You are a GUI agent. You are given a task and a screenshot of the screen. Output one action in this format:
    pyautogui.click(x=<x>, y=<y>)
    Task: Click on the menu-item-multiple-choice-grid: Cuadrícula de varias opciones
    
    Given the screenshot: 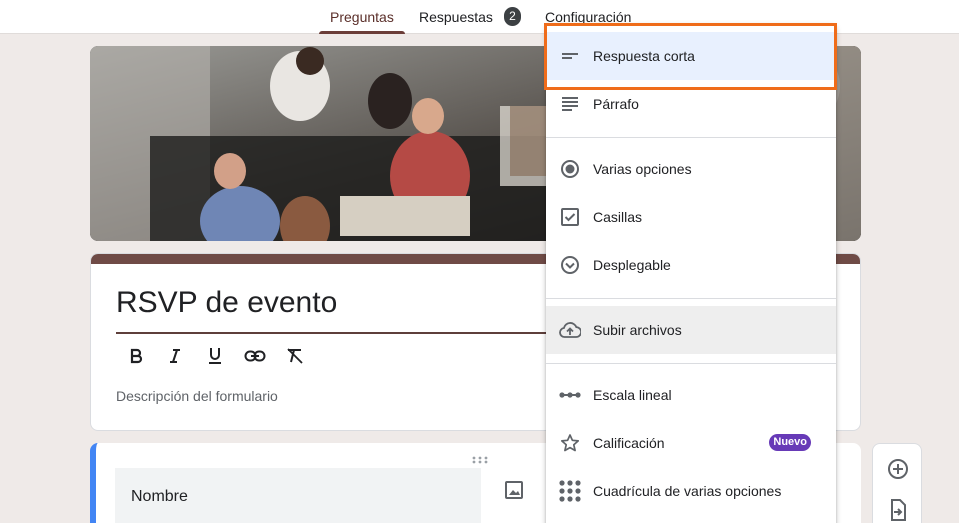 What is the action you would take?
    pyautogui.click(x=691, y=491)
    